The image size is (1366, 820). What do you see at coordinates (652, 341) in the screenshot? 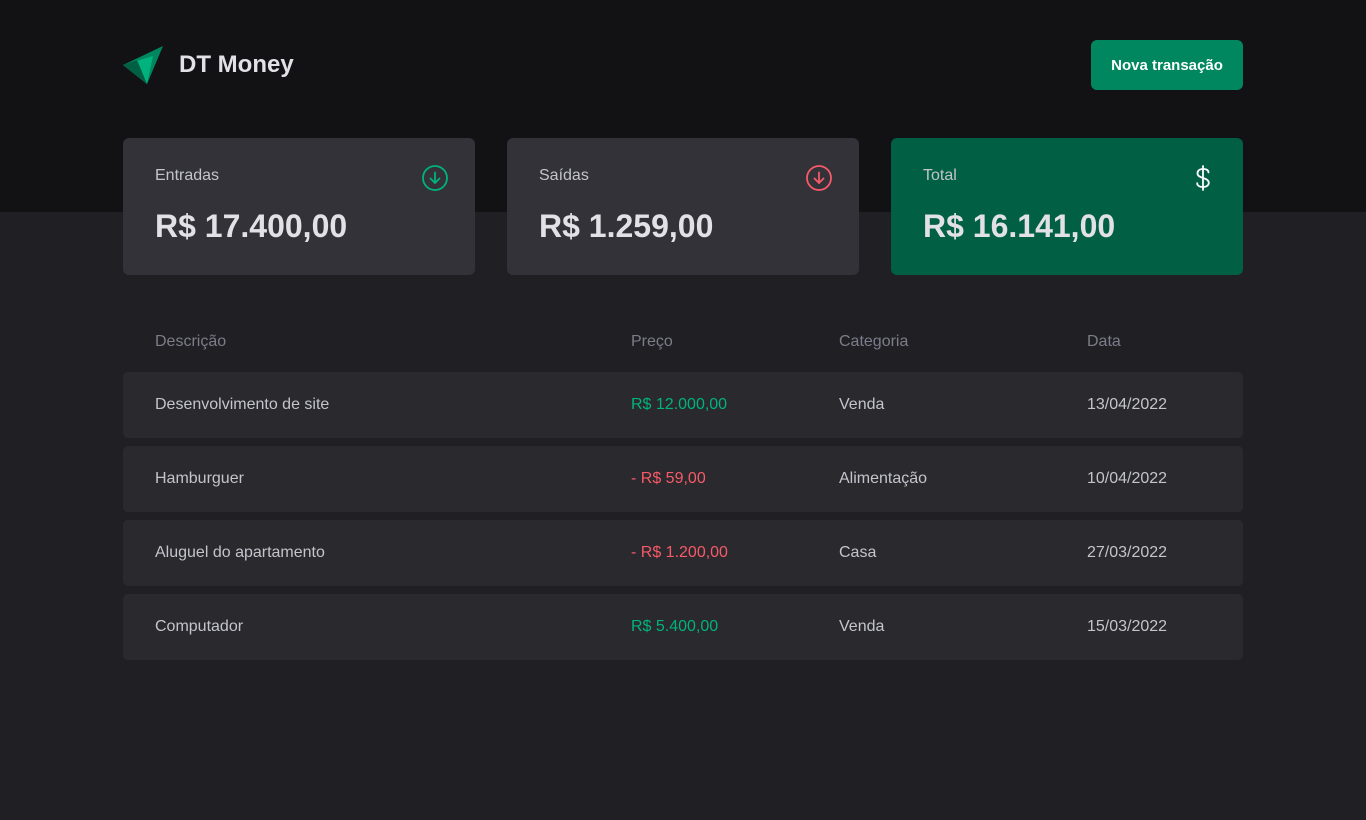
I see `column-header-price: Preço` at bounding box center [652, 341].